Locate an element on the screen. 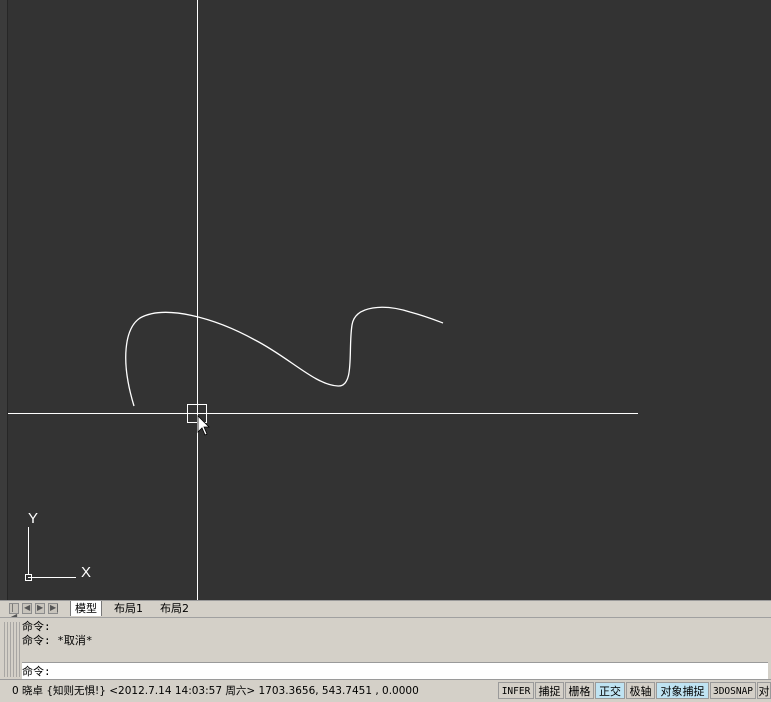 The image size is (771, 702). last-tab-button: ▶| is located at coordinates (53, 608).